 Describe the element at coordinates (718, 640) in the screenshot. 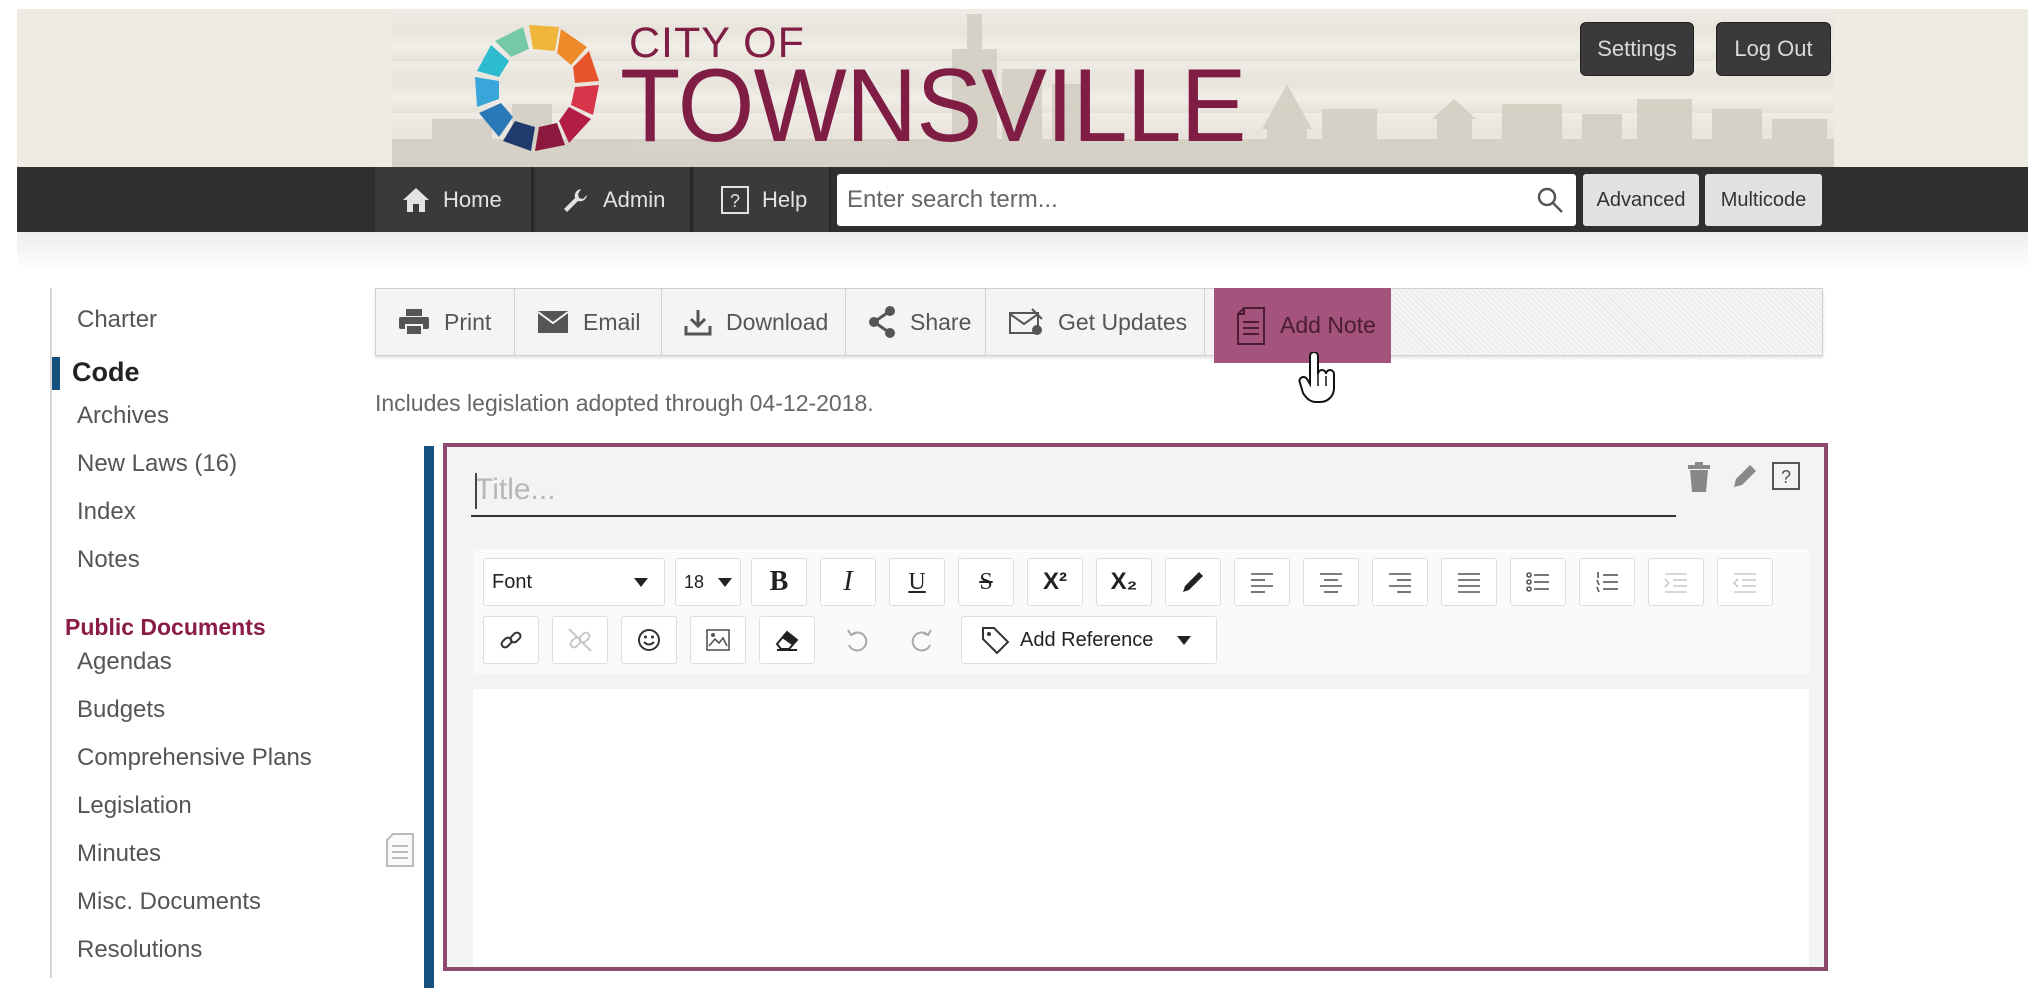

I see `insert-image-button` at that location.